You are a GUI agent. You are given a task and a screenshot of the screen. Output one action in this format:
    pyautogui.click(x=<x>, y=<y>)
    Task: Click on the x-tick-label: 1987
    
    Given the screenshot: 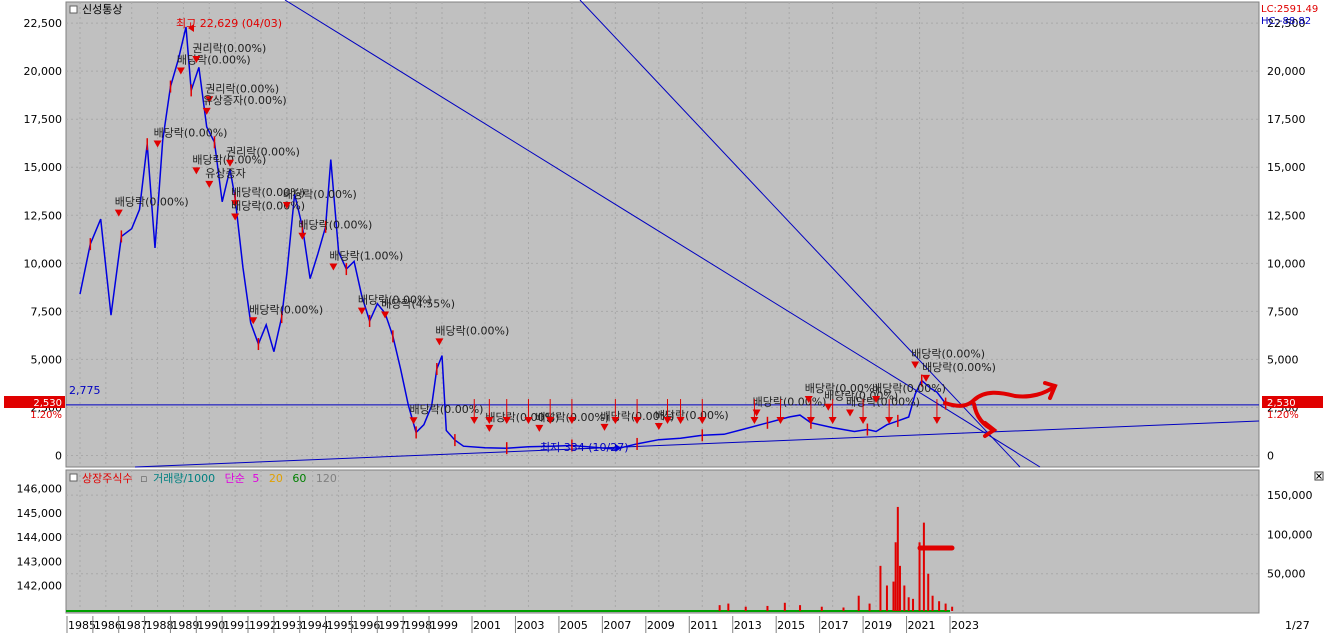 What is the action you would take?
    pyautogui.click(x=134, y=625)
    